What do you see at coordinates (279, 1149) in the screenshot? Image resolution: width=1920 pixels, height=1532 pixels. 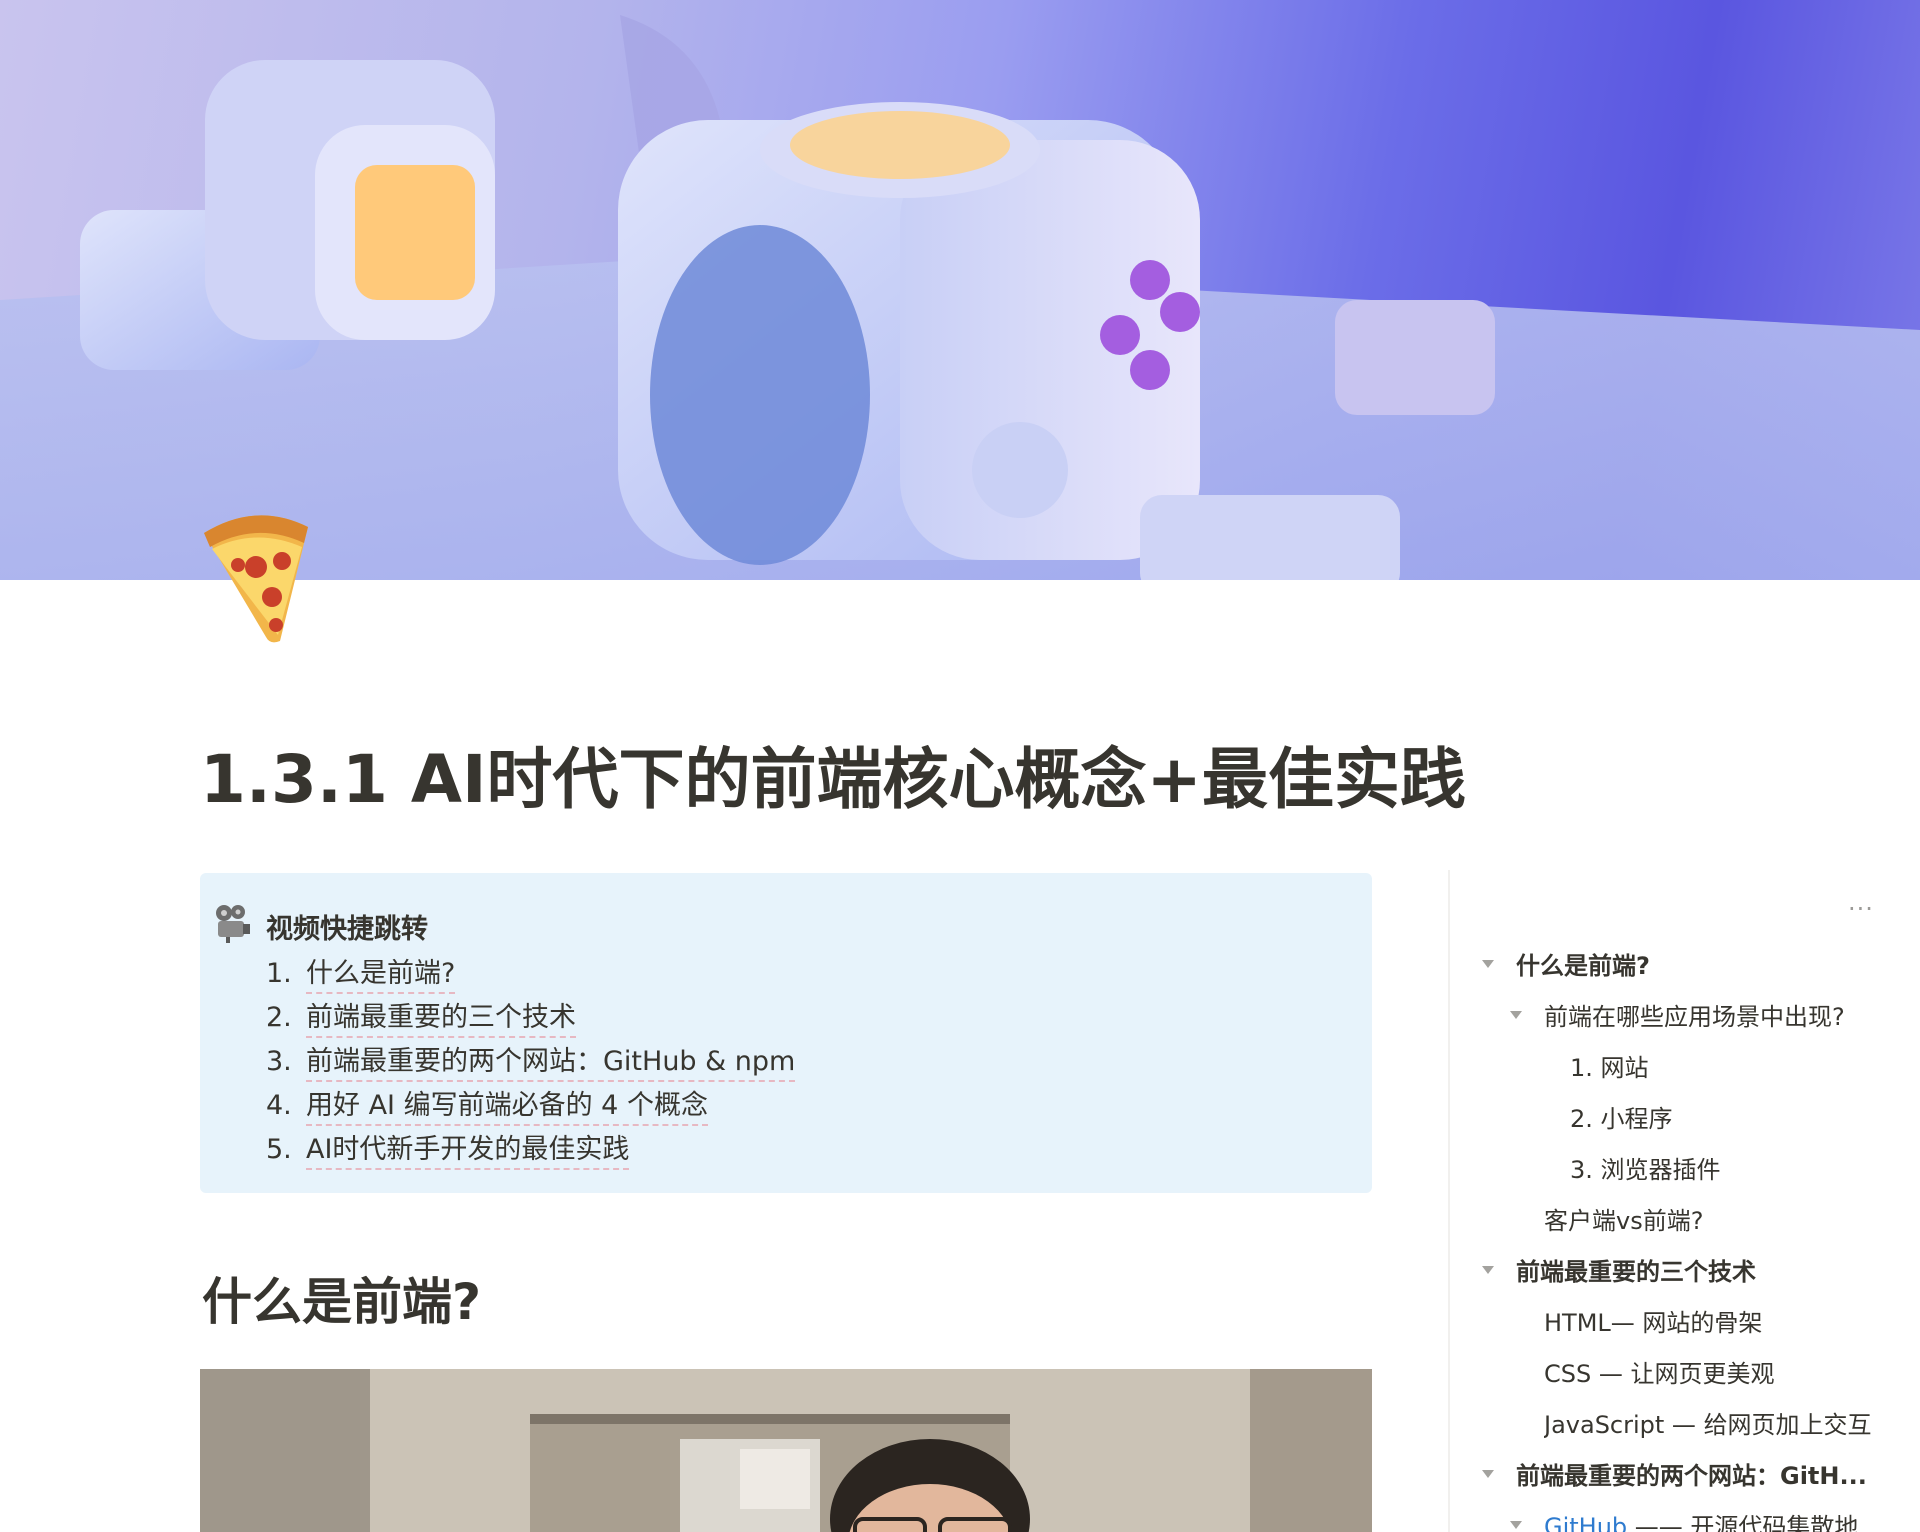 I see `list-number: 5.` at bounding box center [279, 1149].